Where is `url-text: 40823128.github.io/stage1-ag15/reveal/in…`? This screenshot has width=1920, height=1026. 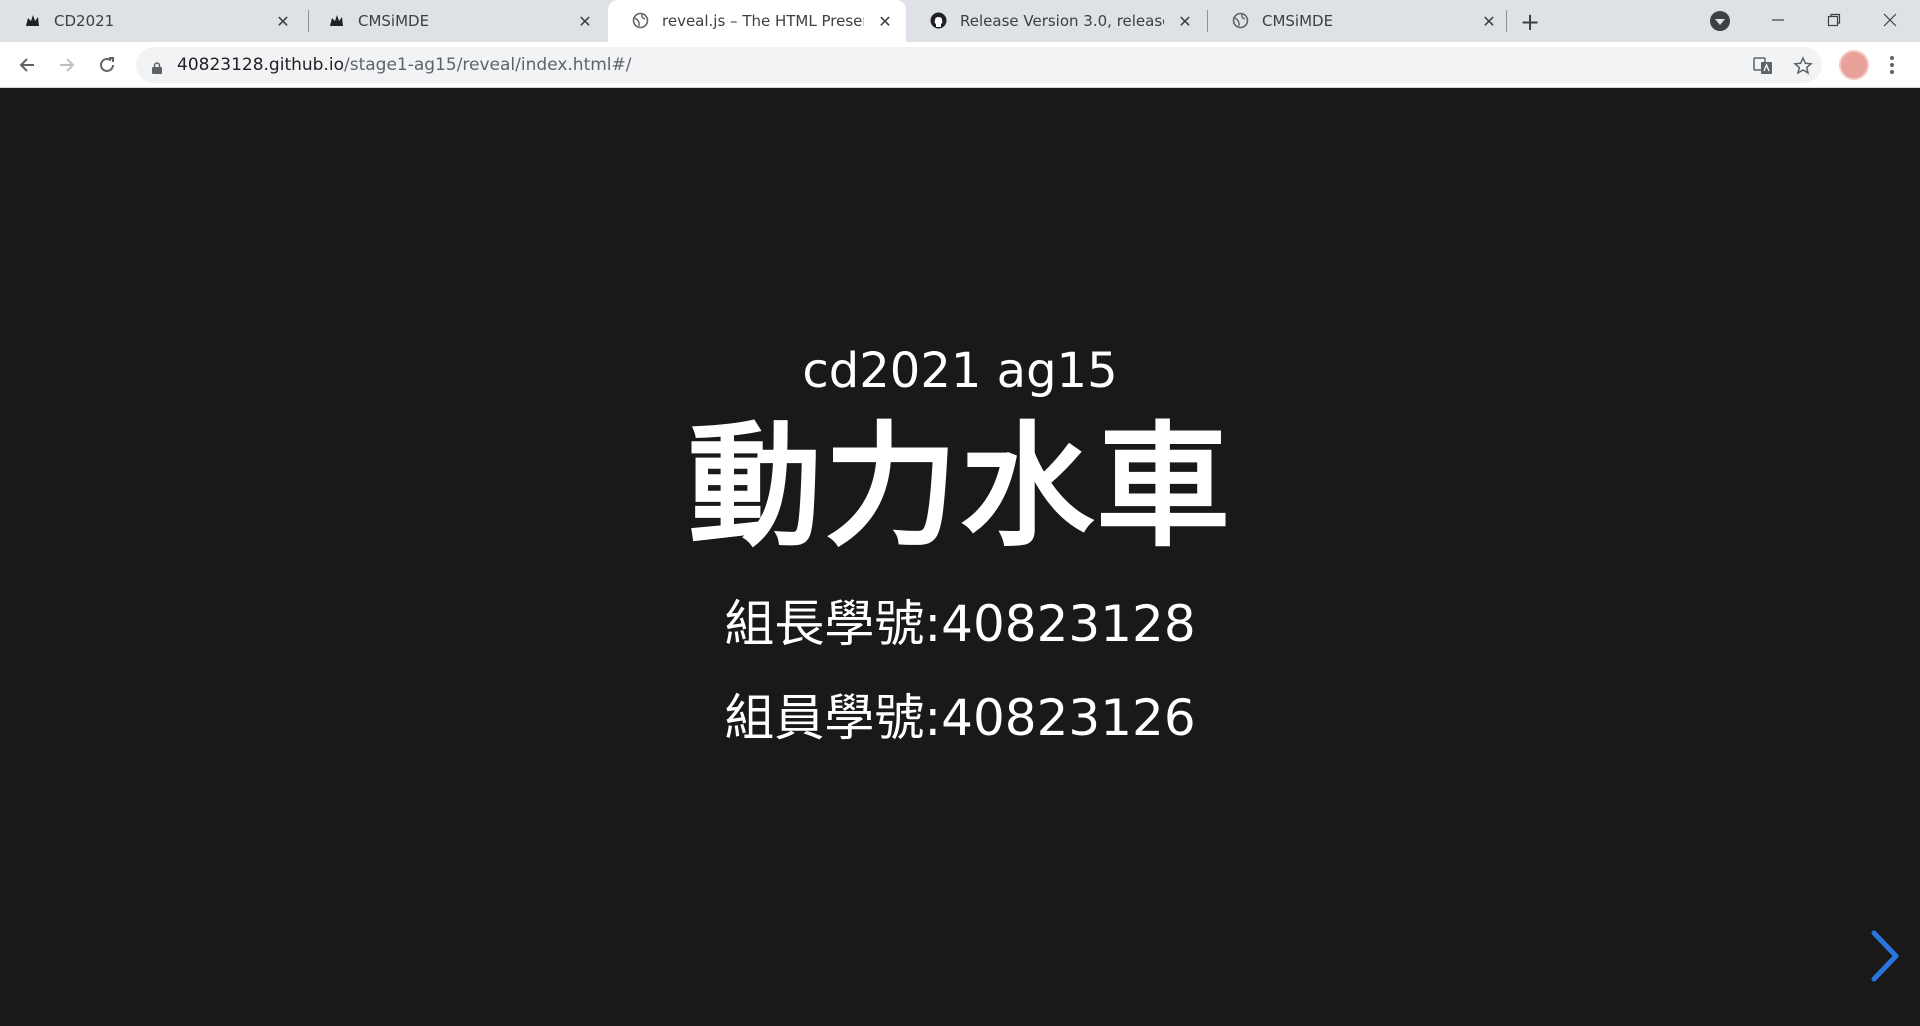
url-text: 40823128.github.io/stage1-ag15/reveal/in… is located at coordinates (404, 65).